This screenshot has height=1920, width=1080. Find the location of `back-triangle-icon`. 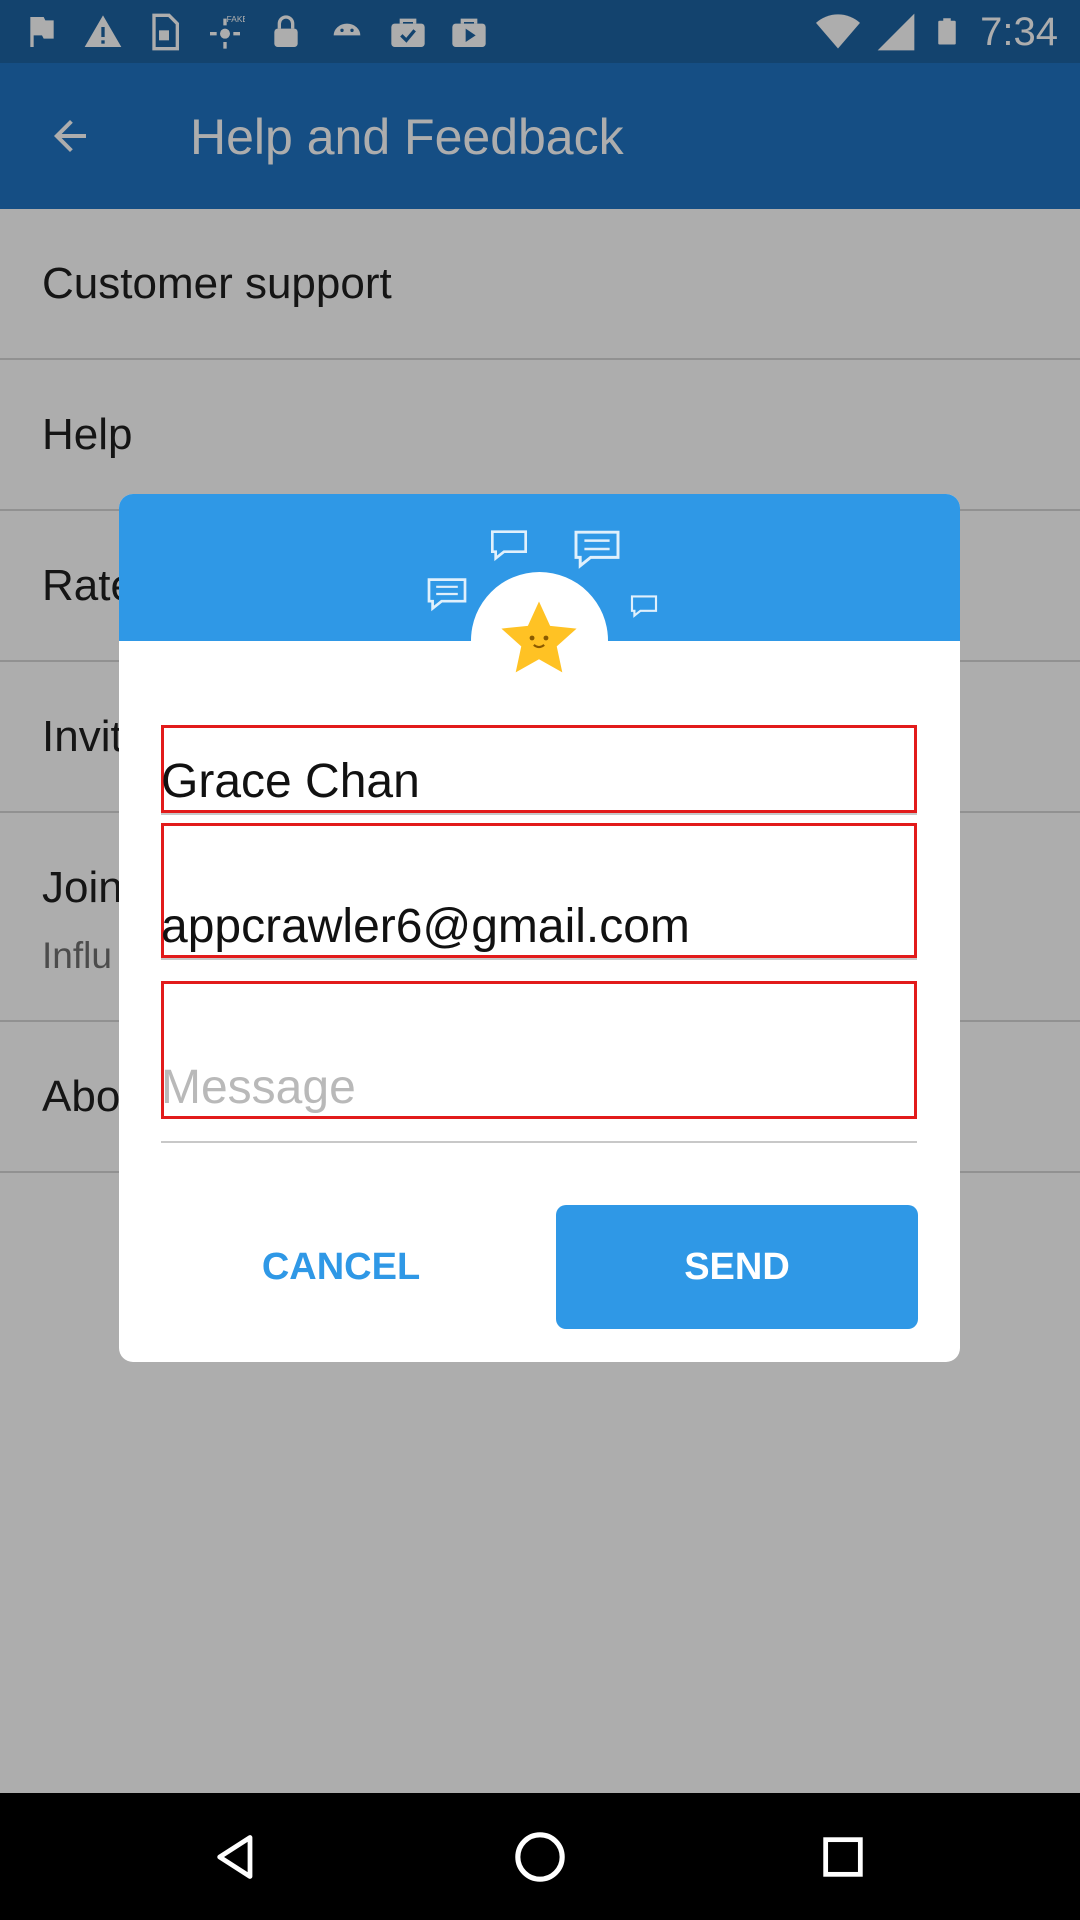

back-triangle-icon is located at coordinates (235, 1857).